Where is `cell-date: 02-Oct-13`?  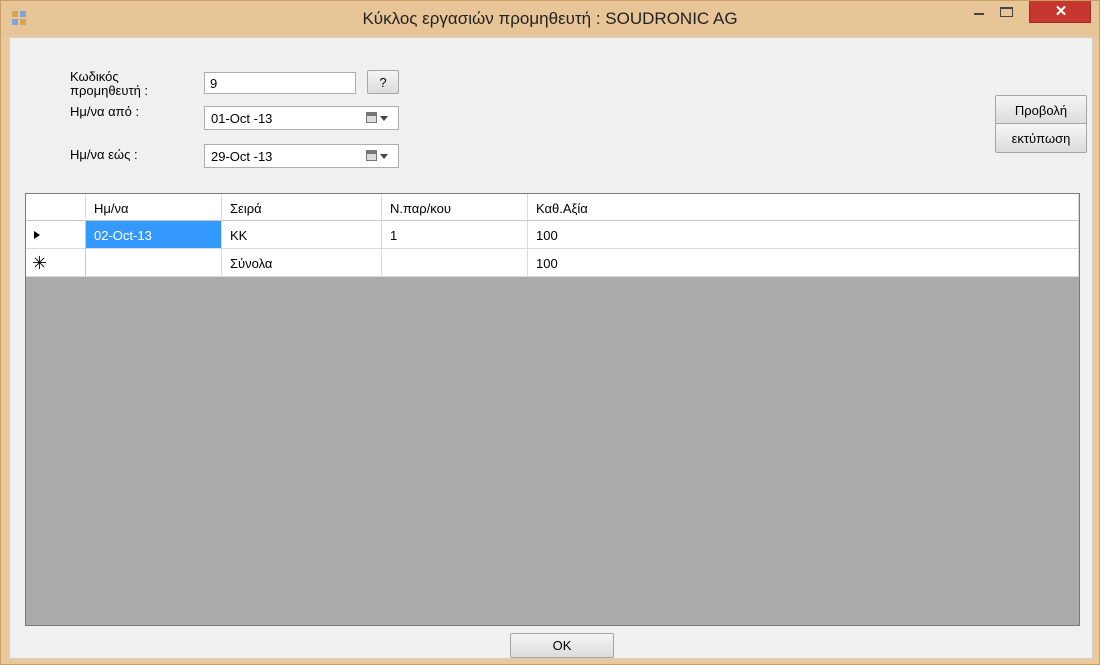 cell-date: 02-Oct-13 is located at coordinates (154, 235).